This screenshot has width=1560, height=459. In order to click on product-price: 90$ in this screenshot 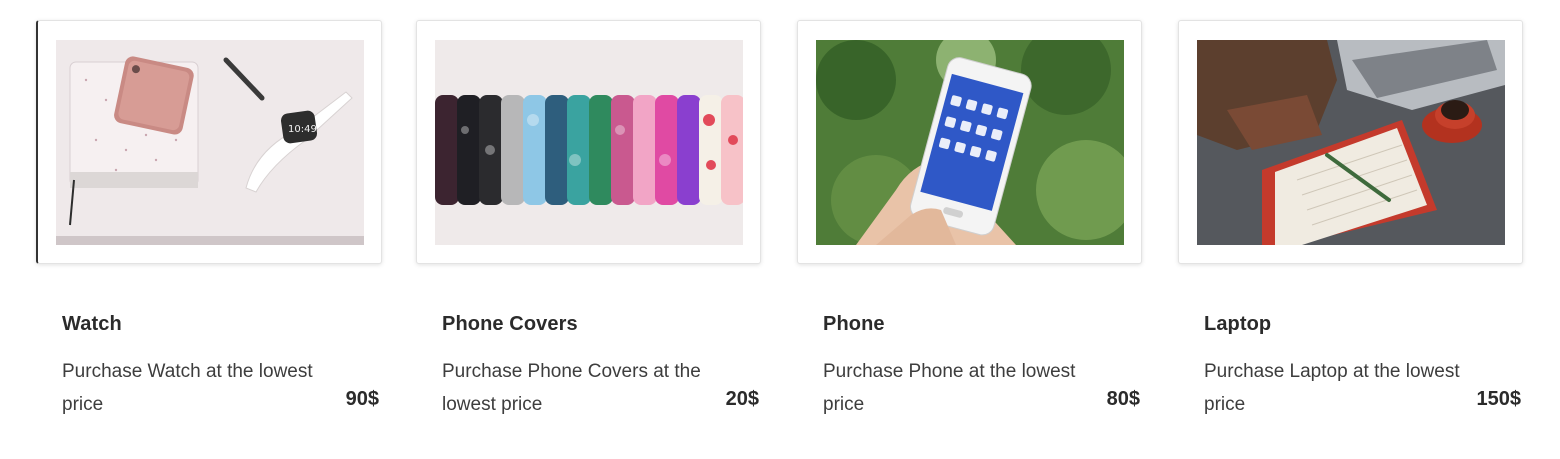, I will do `click(362, 399)`.